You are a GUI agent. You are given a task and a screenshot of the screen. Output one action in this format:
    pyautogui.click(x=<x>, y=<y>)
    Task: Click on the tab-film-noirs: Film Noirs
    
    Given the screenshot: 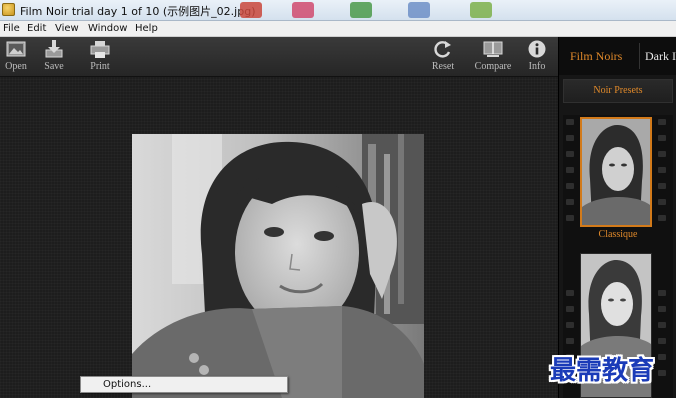 What is the action you would take?
    pyautogui.click(x=596, y=56)
    